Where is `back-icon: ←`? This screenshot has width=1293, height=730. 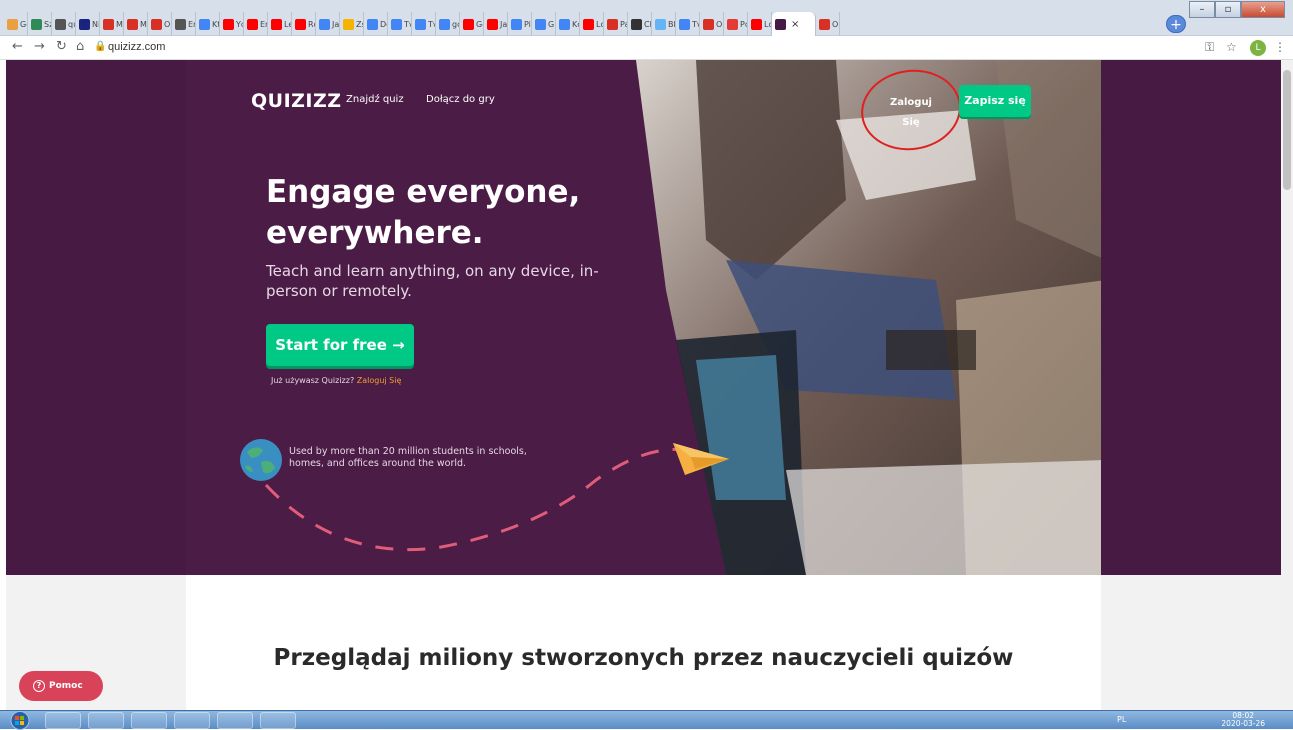
back-icon: ← is located at coordinates (17, 46).